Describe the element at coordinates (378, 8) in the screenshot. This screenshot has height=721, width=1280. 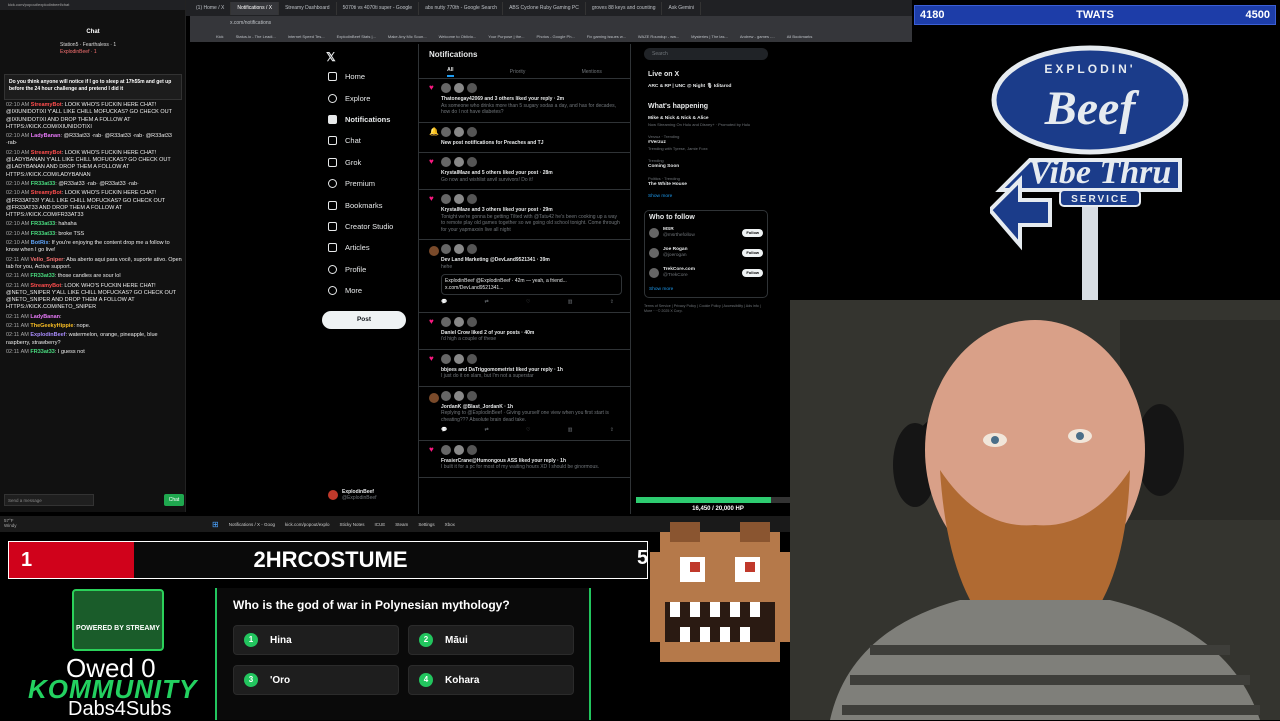
I see `browser-tab: 5070ti vs 4070ti super - Google` at that location.